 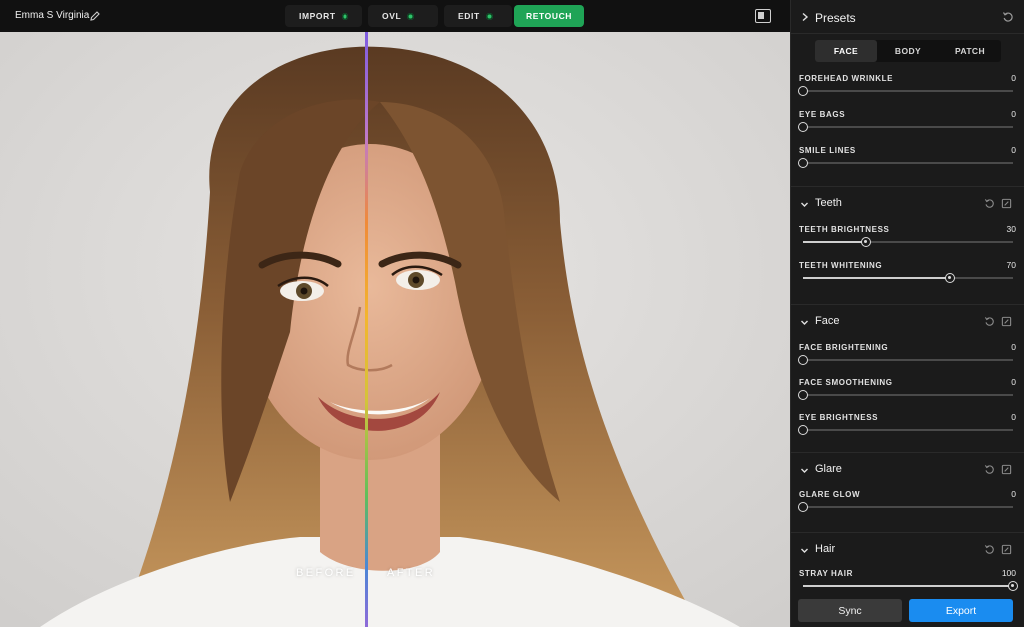 I want to click on sync-button: Sync, so click(x=850, y=610).